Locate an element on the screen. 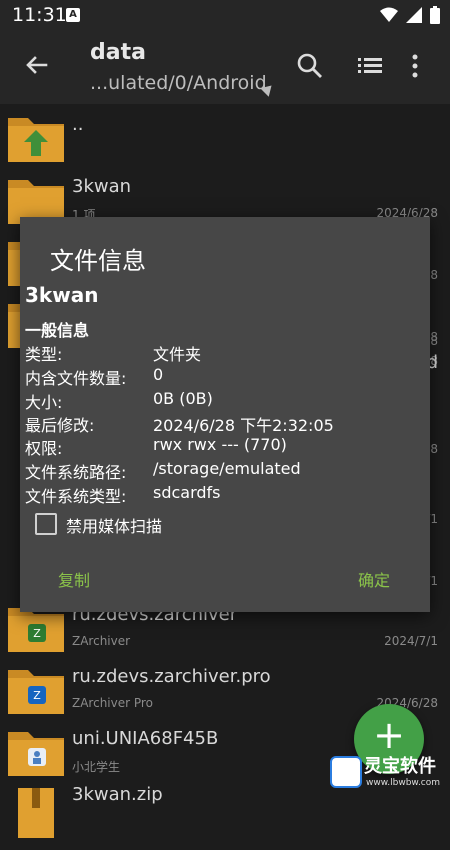  info-row-permissions: 权限: rwx rwx --- (770) is located at coordinates (225, 447).